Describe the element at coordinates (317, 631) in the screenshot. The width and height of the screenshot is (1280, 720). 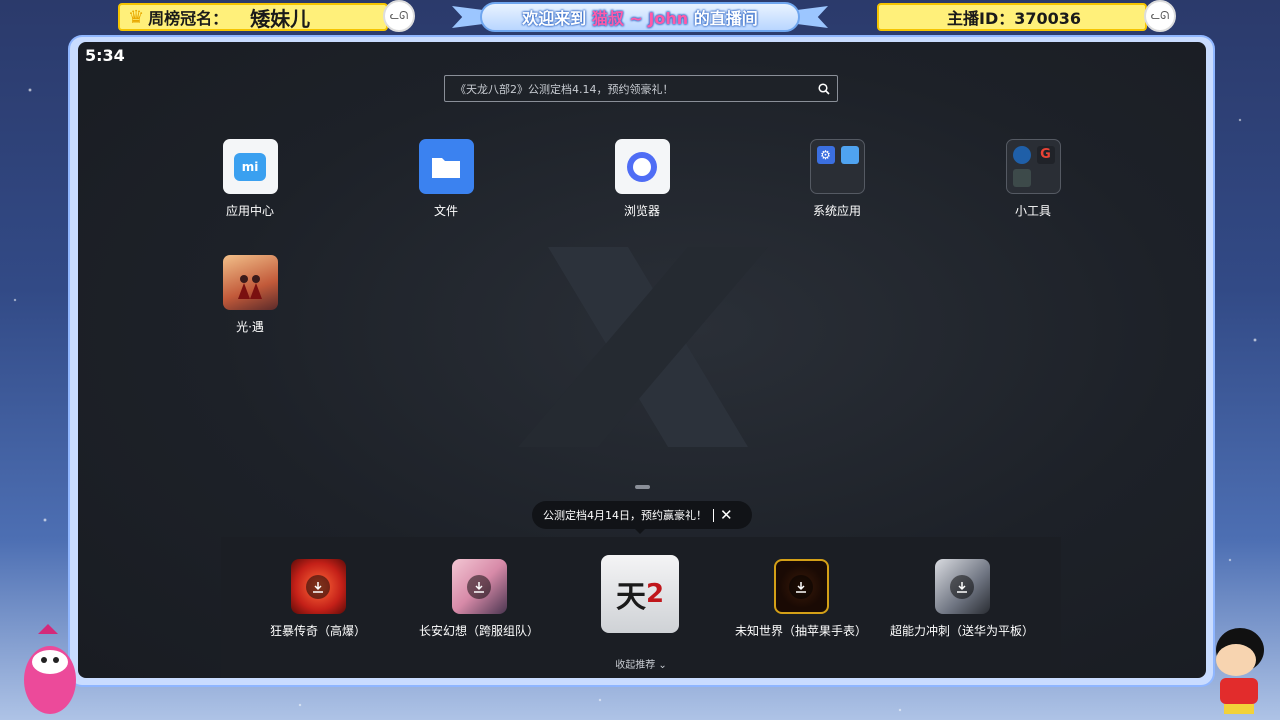
I see `game-label: 狂暴传奇（高爆）` at that location.